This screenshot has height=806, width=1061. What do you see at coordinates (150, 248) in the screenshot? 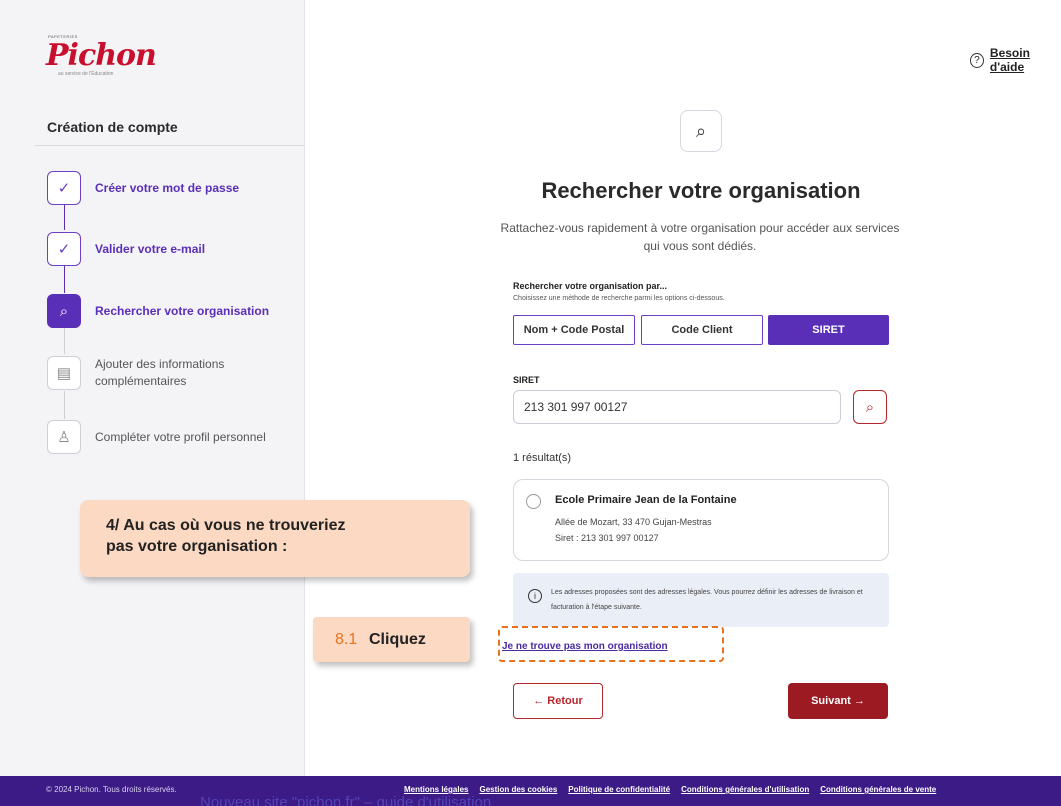
I see `step-label: Valider votre e-mail` at bounding box center [150, 248].